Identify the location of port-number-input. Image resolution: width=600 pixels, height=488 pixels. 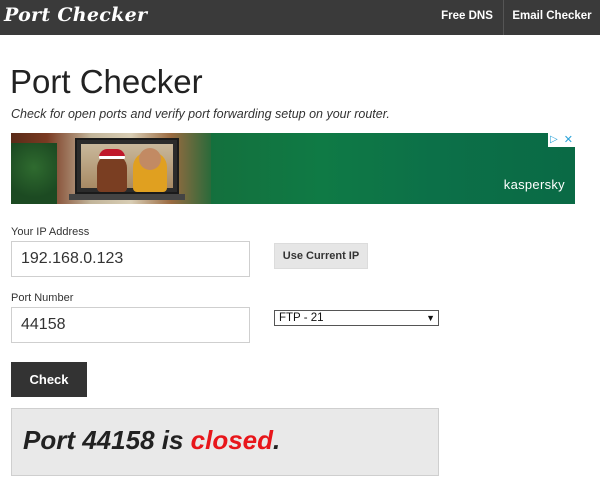
(130, 325).